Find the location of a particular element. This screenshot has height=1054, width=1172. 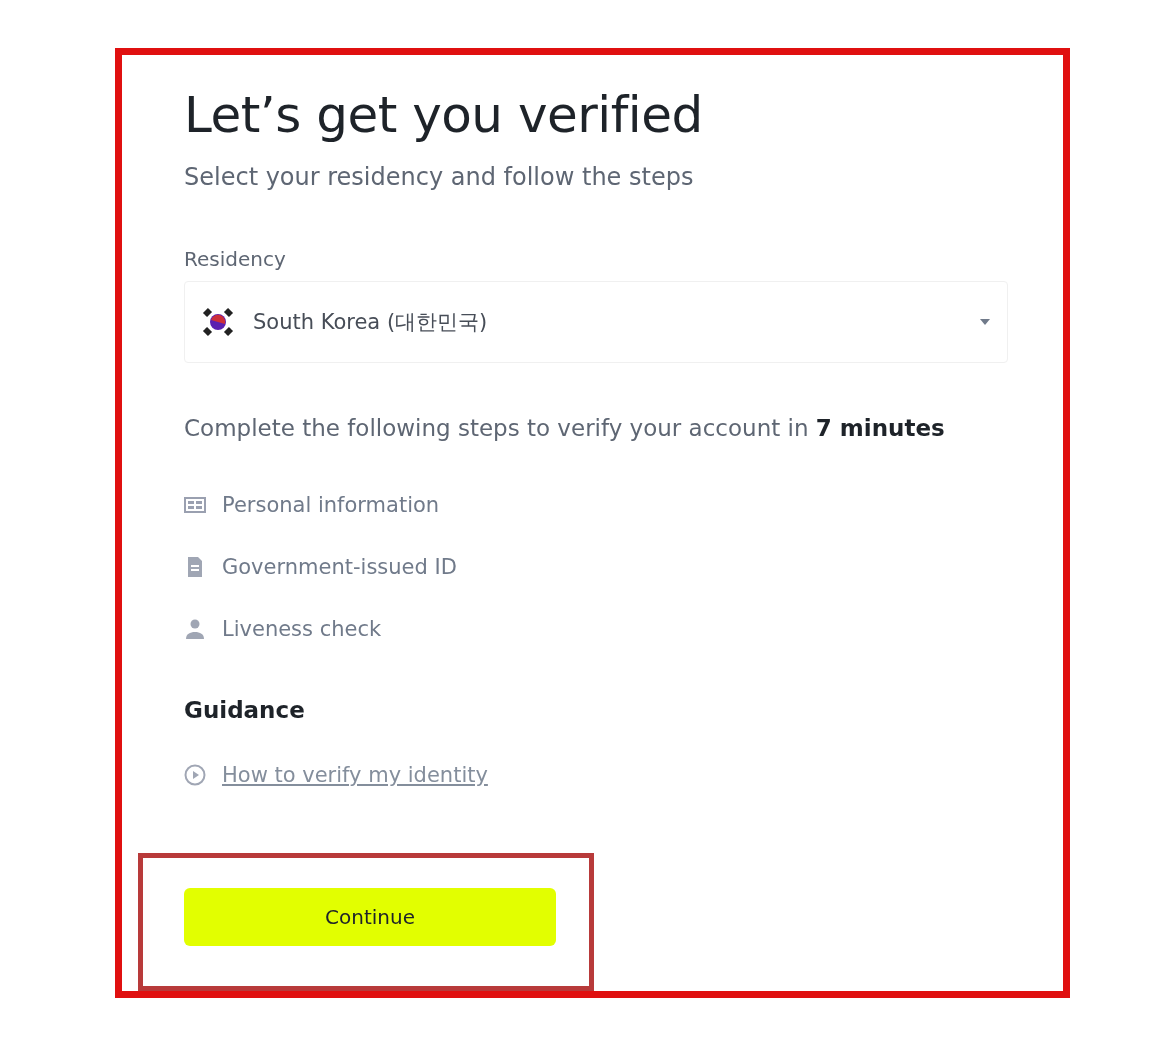

flag-icon is located at coordinates (218, 322).